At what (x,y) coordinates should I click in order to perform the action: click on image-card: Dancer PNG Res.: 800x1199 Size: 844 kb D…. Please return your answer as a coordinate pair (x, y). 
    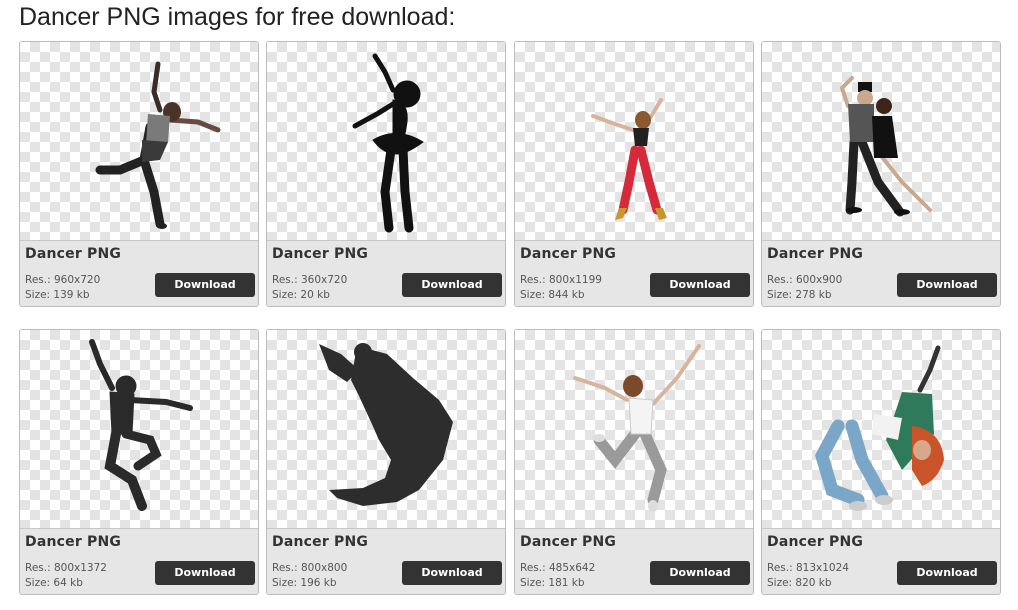
    Looking at the image, I should click on (634, 174).